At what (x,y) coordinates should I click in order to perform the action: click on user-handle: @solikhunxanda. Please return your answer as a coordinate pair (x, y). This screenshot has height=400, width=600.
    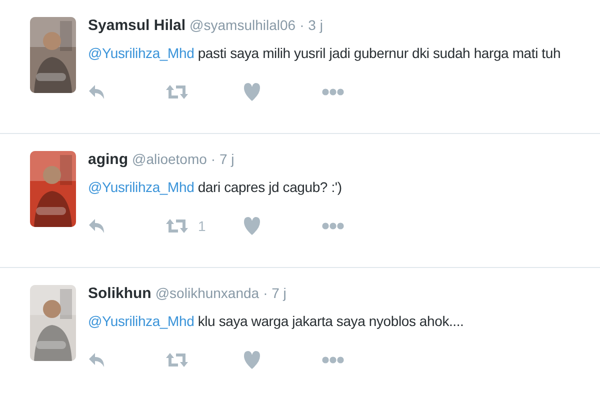
    Looking at the image, I should click on (207, 293).